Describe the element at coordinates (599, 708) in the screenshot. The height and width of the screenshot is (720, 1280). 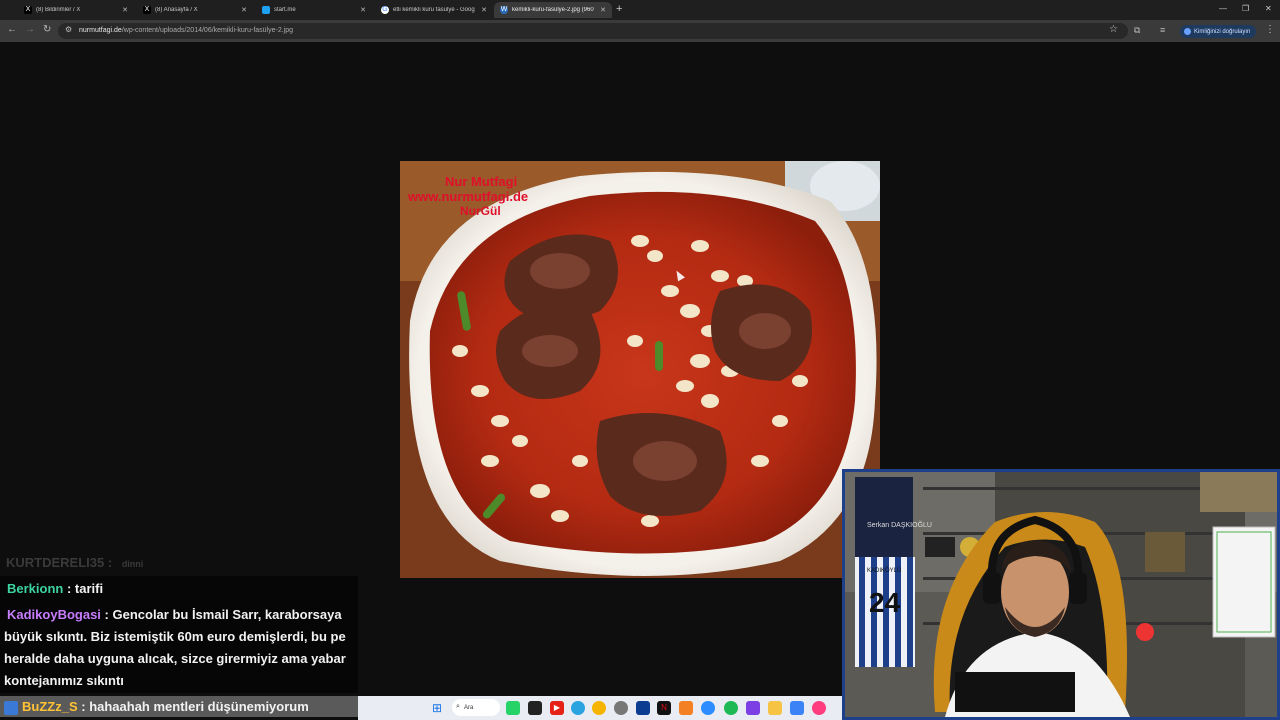
I see `chrome-icon` at that location.